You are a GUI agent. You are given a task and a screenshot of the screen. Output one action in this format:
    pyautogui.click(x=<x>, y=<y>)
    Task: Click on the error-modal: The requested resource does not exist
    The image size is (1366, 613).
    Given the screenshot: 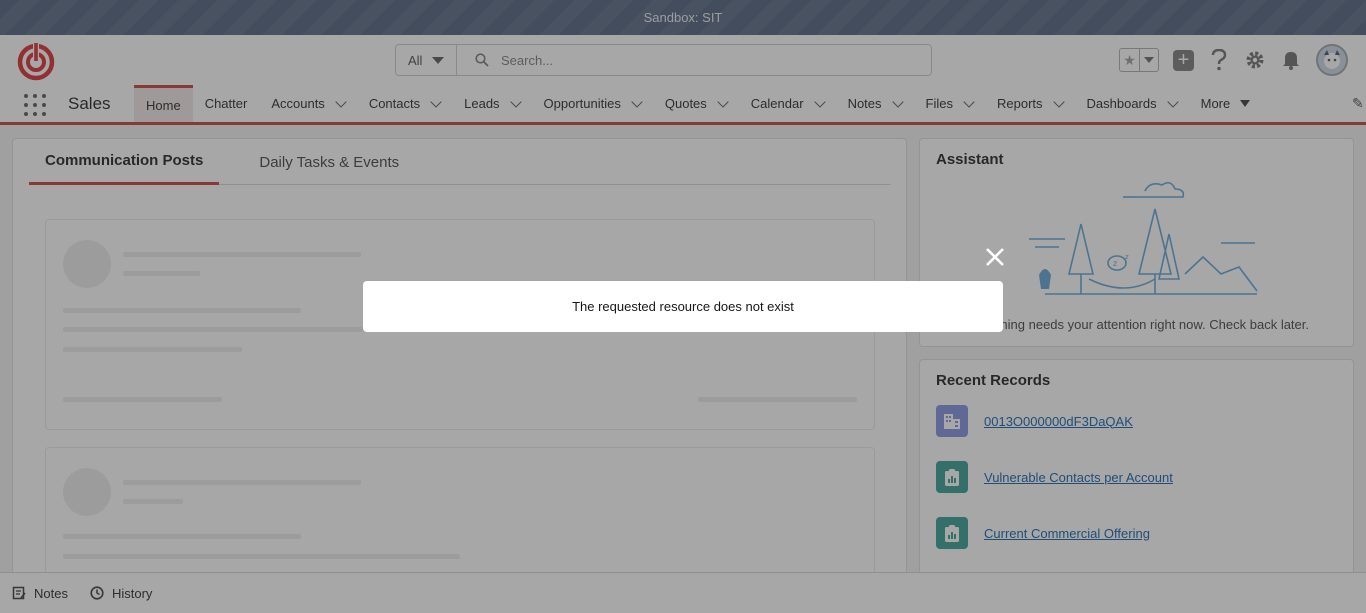 What is the action you would take?
    pyautogui.click(x=683, y=306)
    